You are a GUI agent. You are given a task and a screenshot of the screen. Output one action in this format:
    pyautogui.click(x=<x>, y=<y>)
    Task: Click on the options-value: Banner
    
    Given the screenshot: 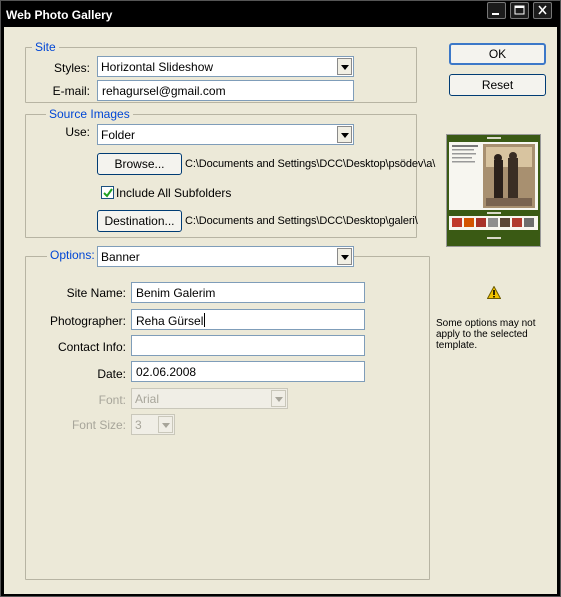 What is the action you would take?
    pyautogui.click(x=120, y=257)
    